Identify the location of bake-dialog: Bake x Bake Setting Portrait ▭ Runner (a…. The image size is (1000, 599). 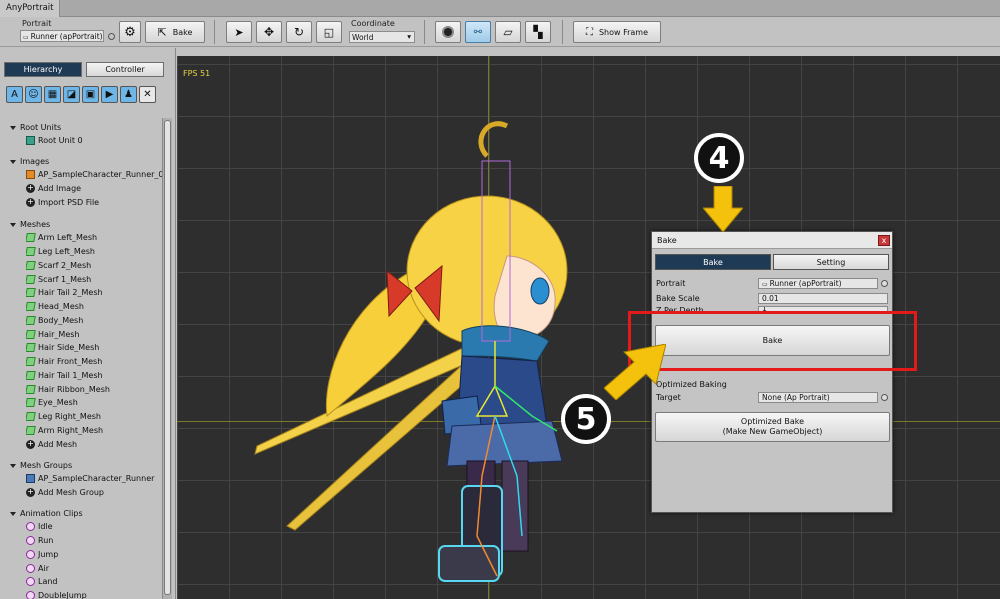
(772, 372).